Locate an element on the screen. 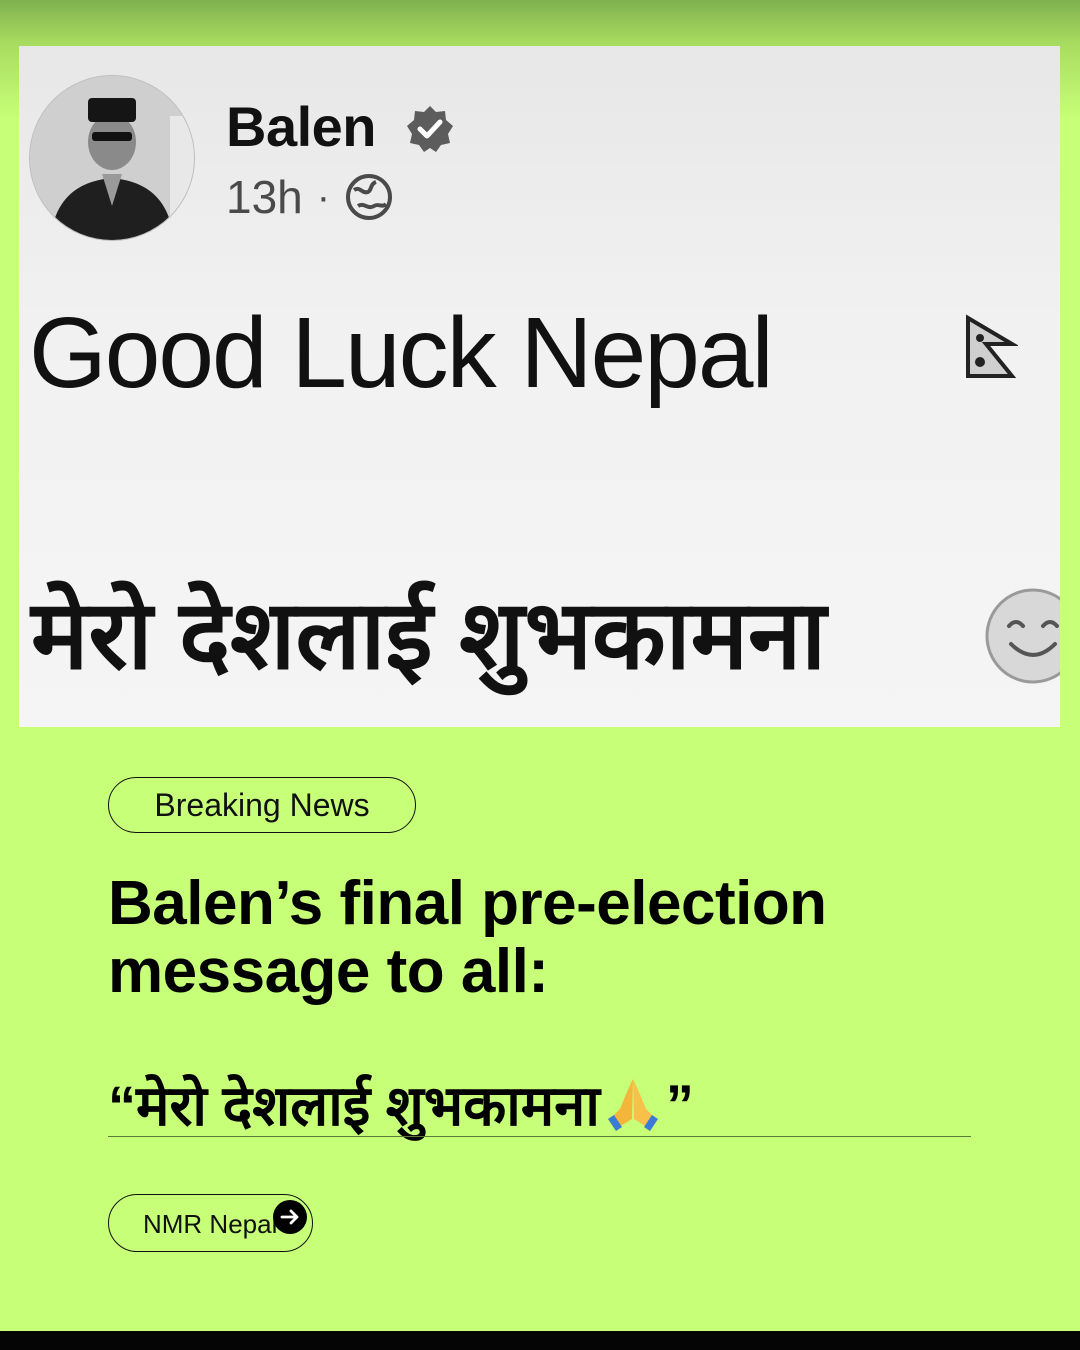  breaking-news-badge: Breaking News is located at coordinates (262, 805).